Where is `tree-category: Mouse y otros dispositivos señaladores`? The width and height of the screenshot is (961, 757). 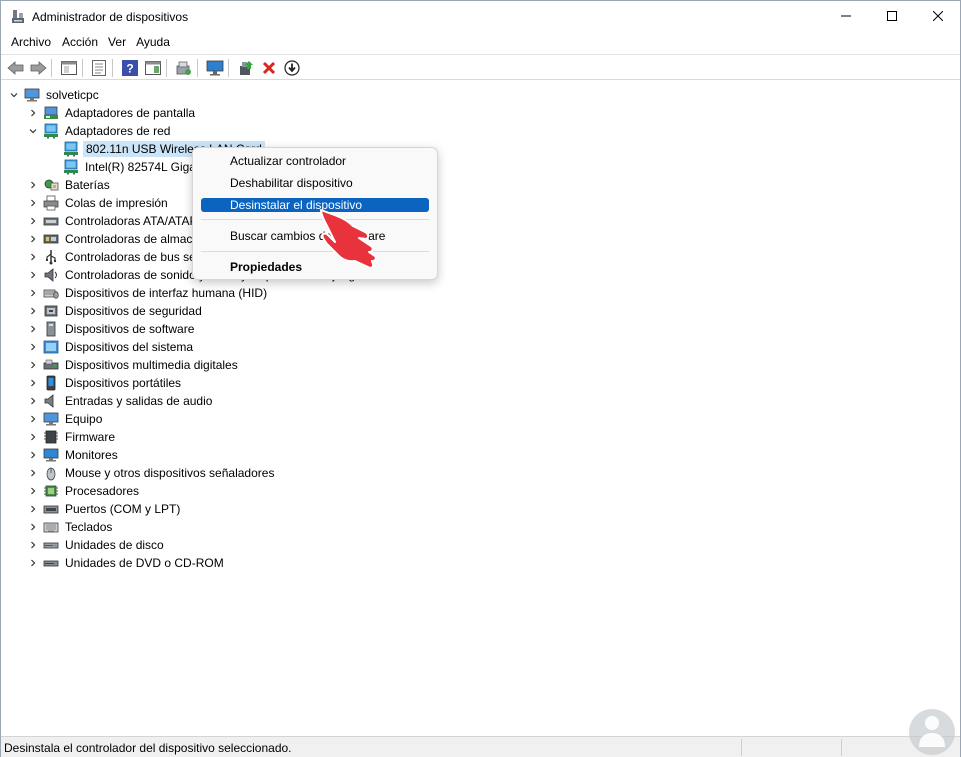 tree-category: Mouse y otros dispositivos señaladores is located at coordinates (151, 473).